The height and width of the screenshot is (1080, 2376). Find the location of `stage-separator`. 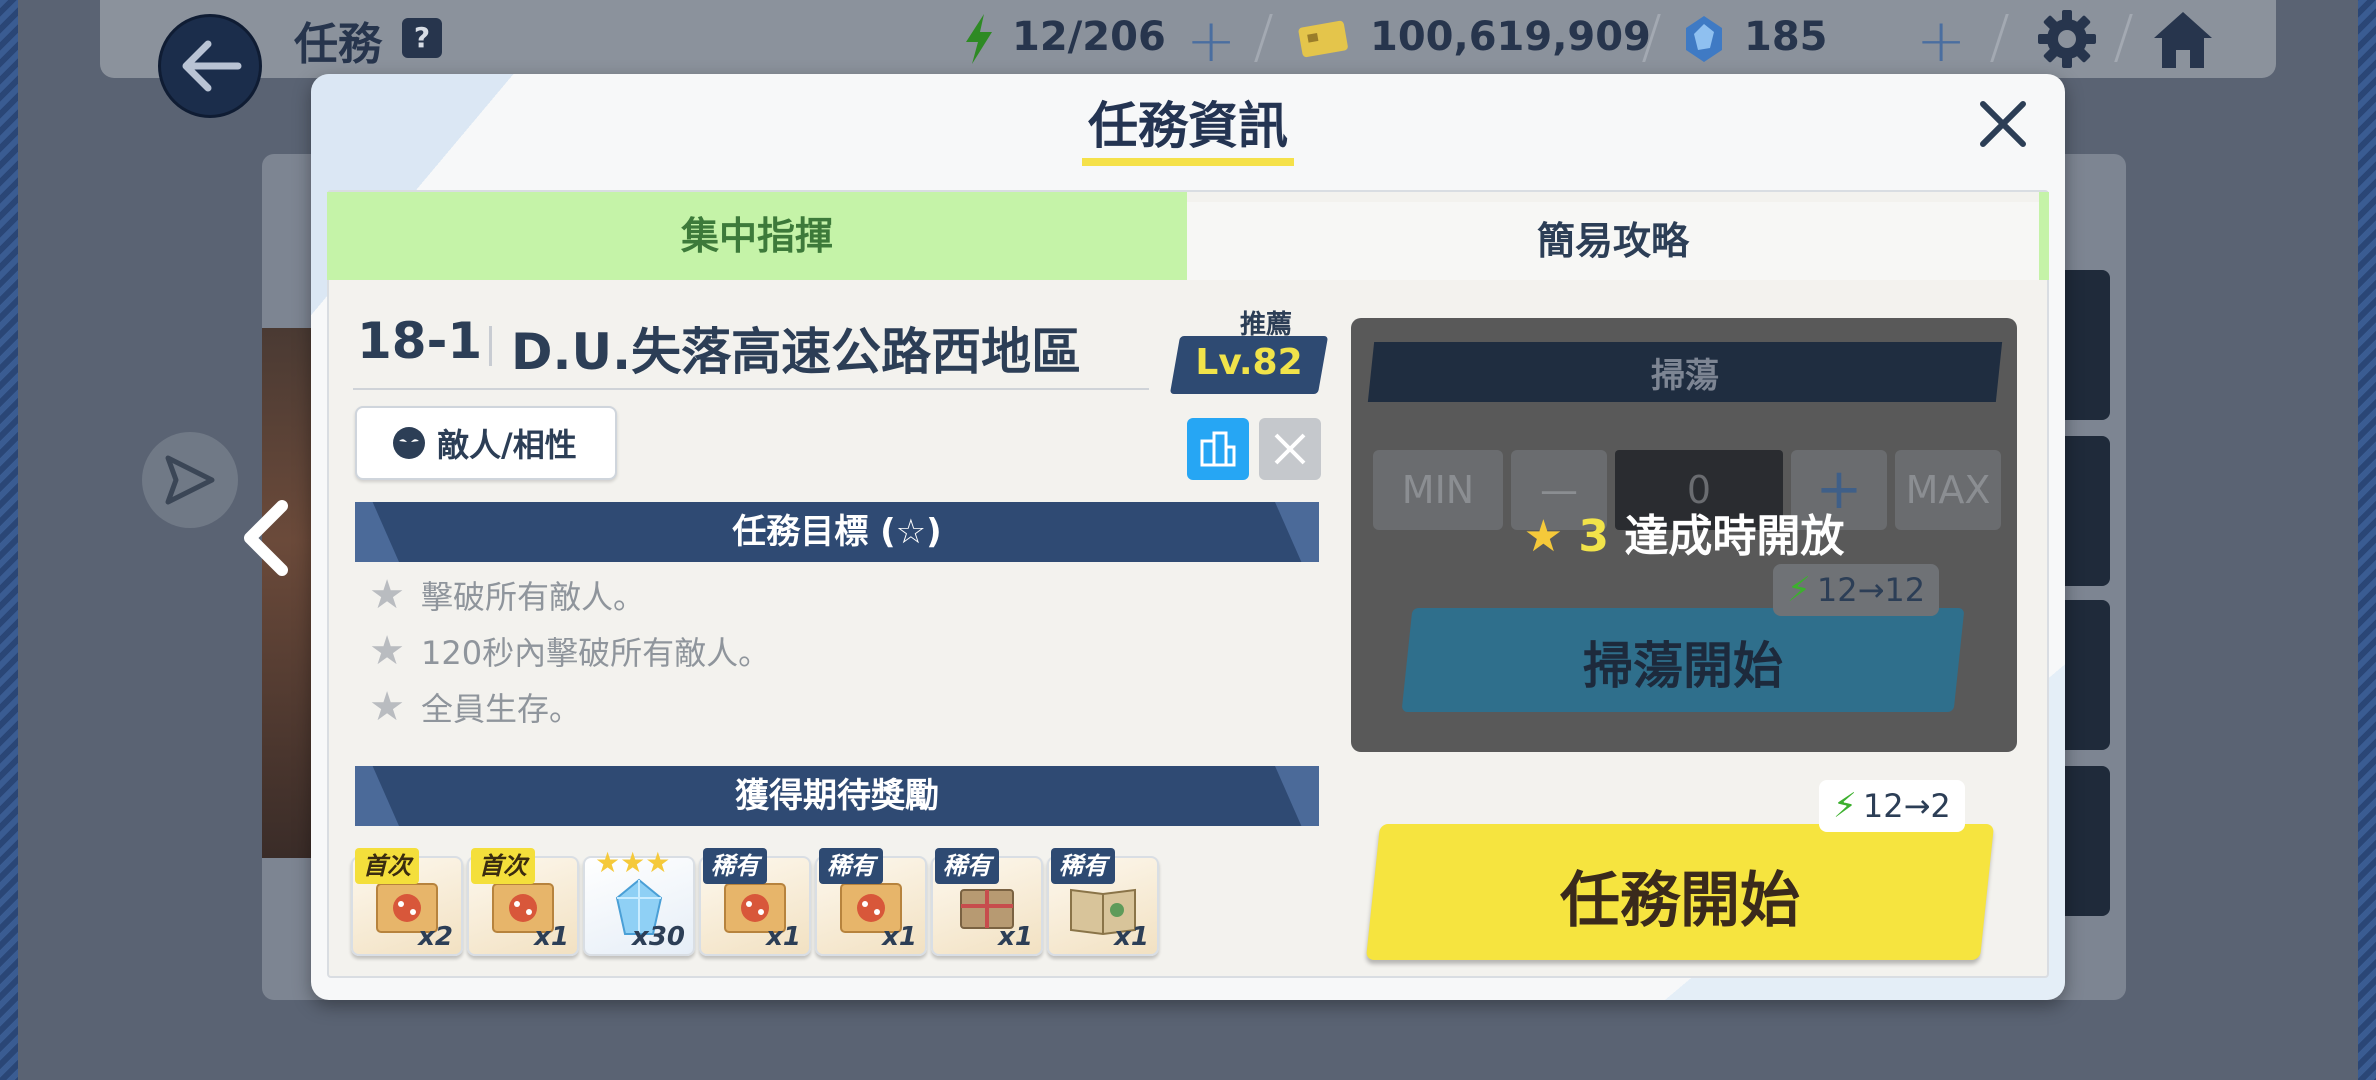

stage-separator is located at coordinates (490, 346).